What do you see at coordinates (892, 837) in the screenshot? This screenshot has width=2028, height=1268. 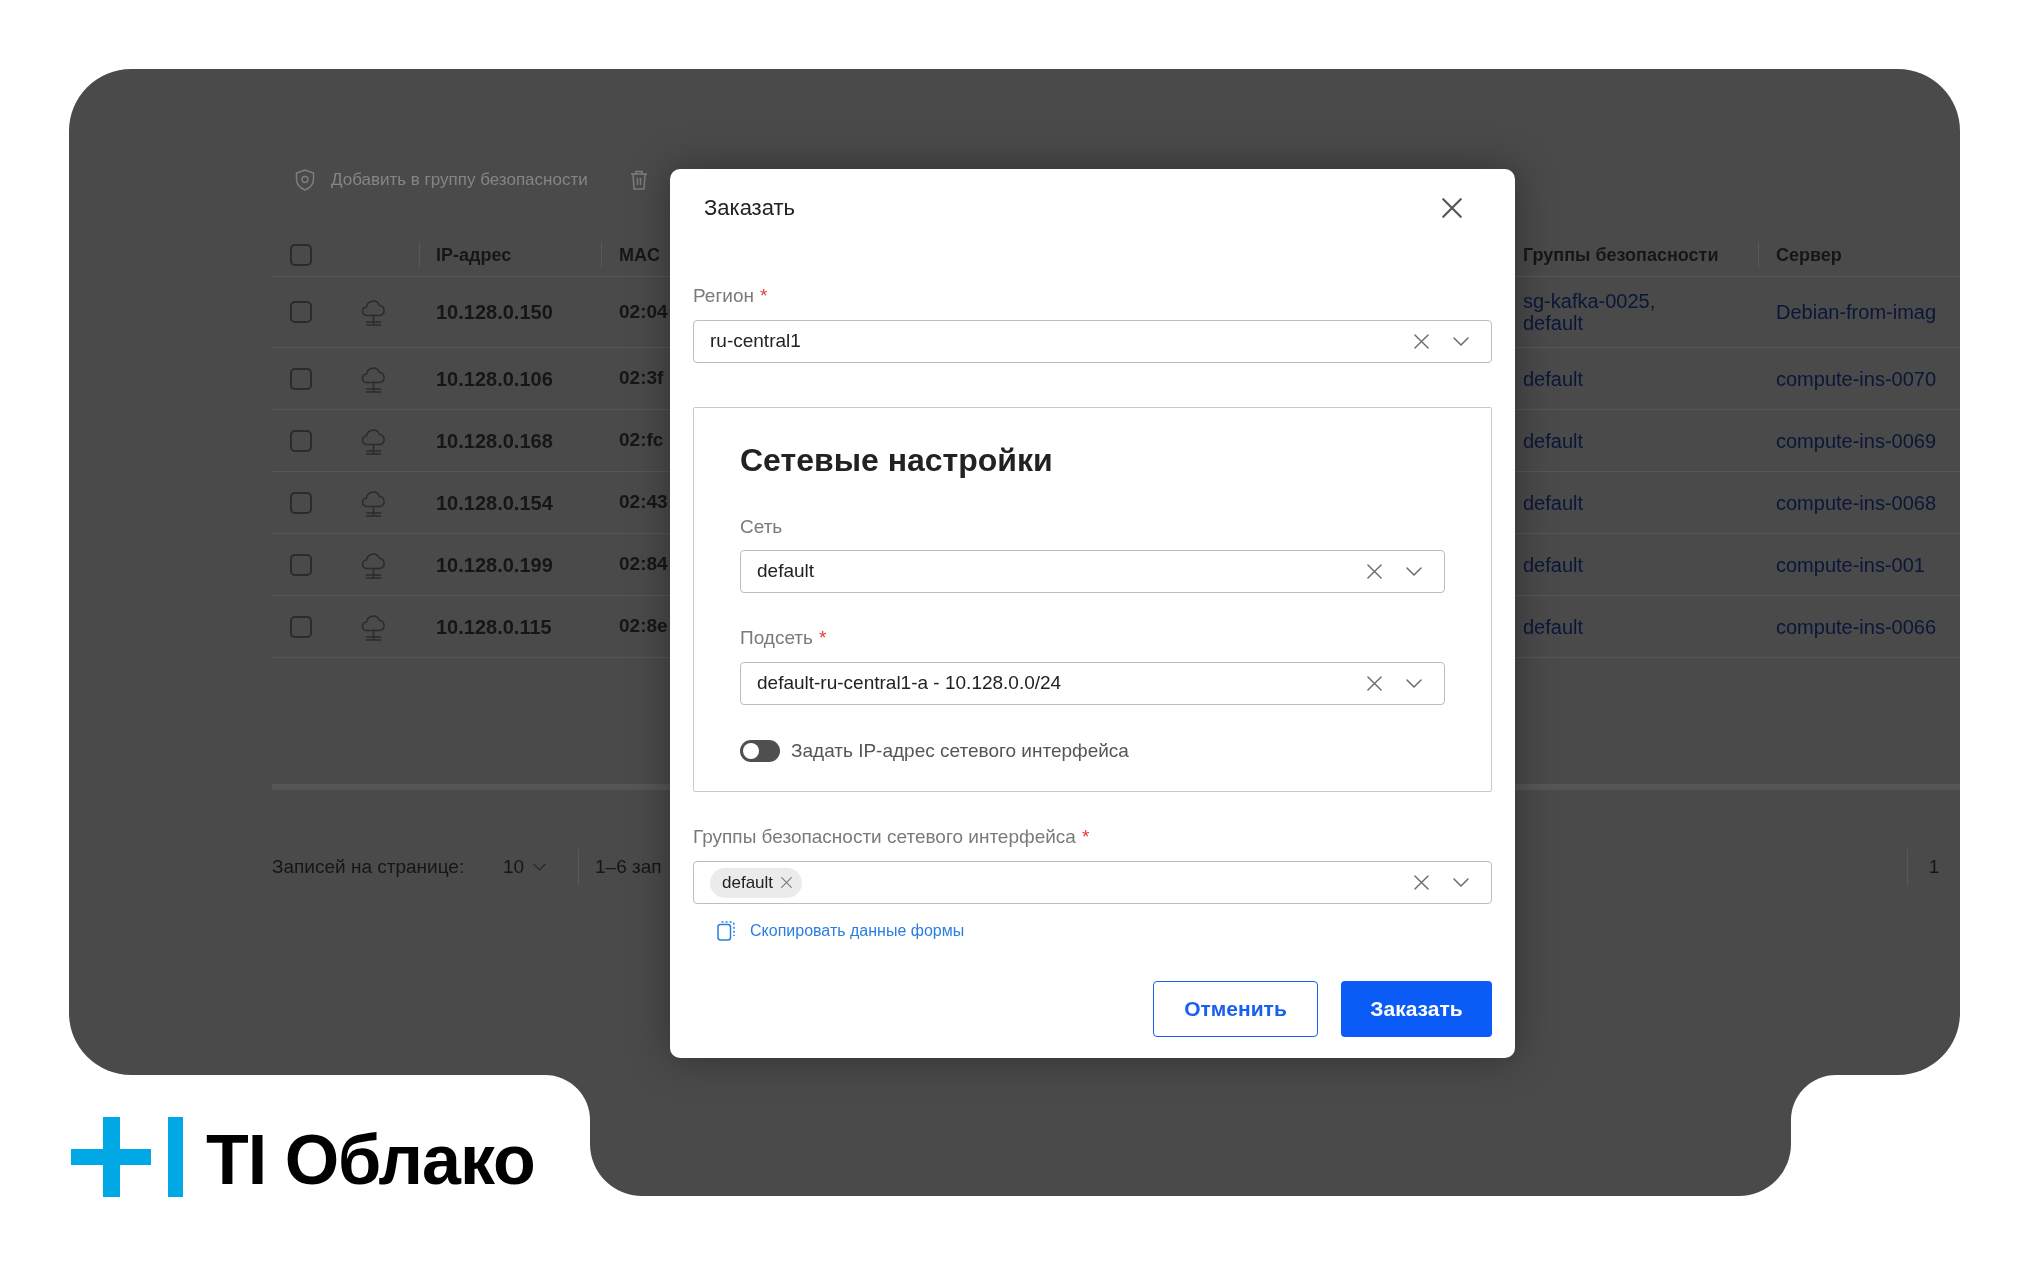 I see `field-label: Группы безопасности сетевого интерфейса *` at bounding box center [892, 837].